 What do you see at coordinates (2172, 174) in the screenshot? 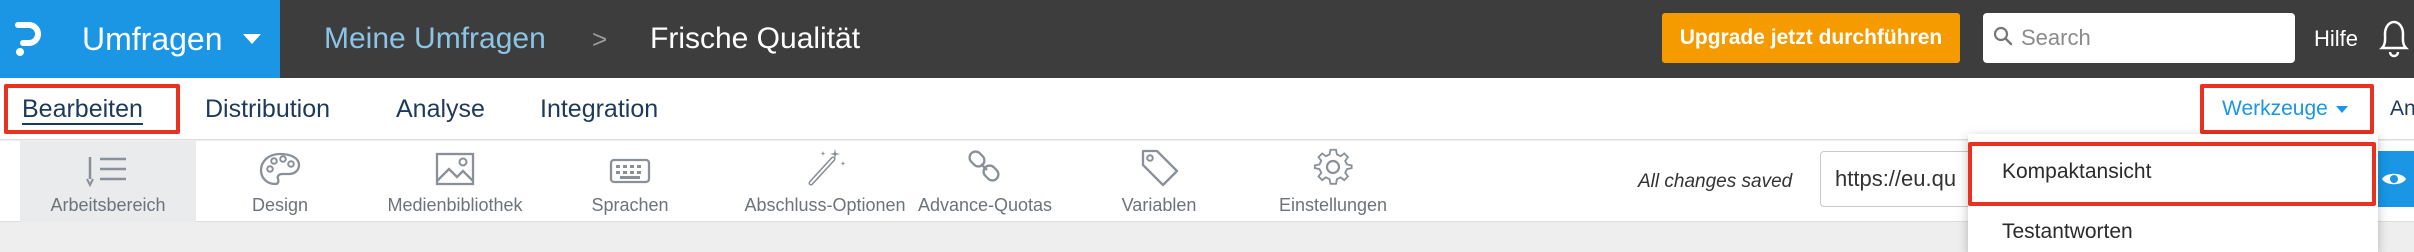
I see `highlight-box-compact-view` at bounding box center [2172, 174].